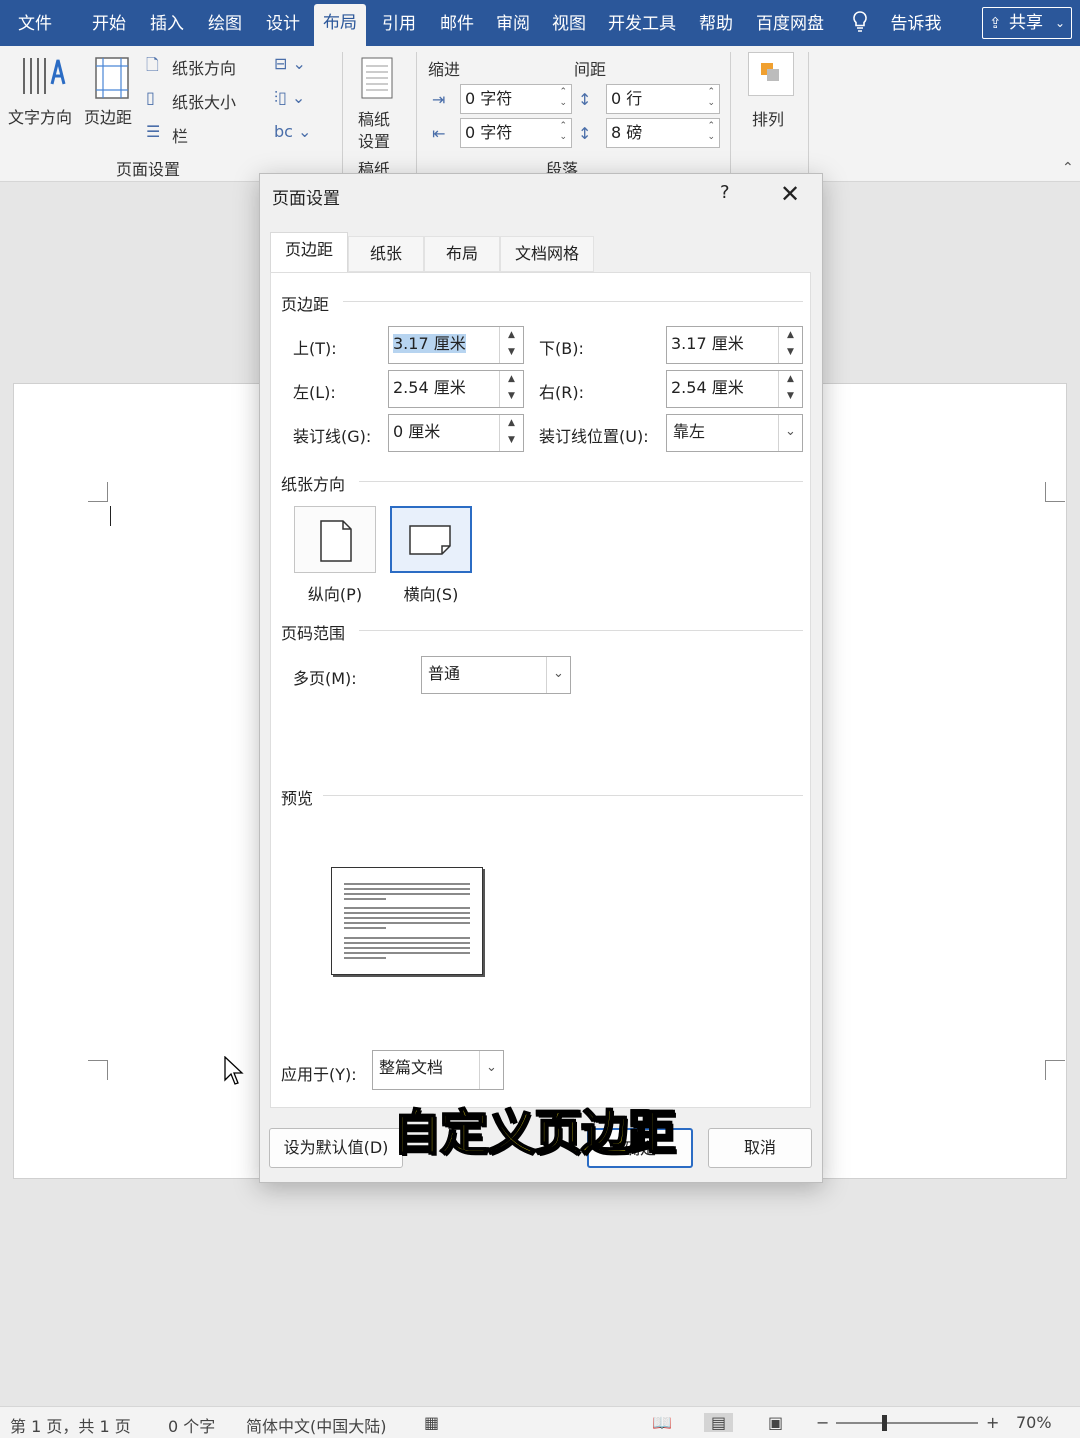 This screenshot has width=1080, height=1438. Describe the element at coordinates (790, 25) in the screenshot. I see `tab-baidu-netdisk: 百度网盘` at that location.